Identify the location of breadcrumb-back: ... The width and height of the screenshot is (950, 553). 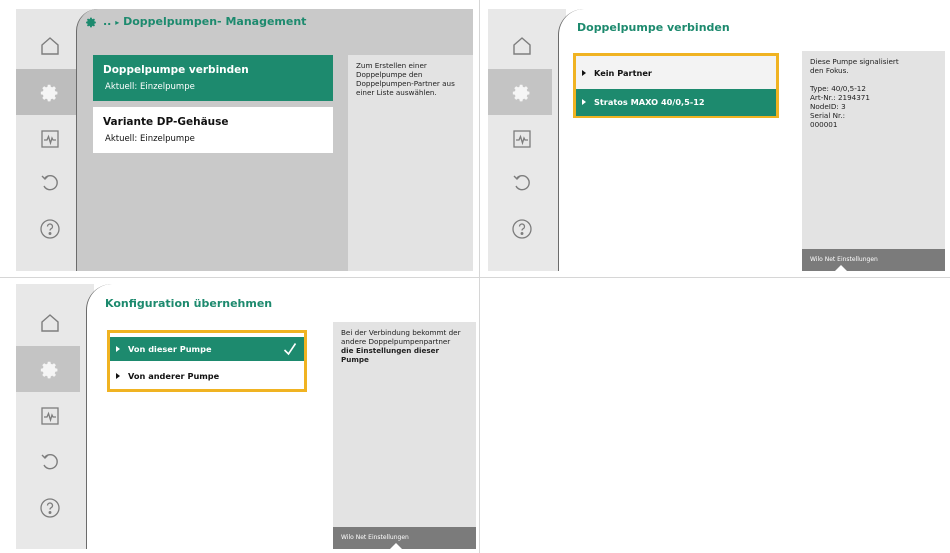
(107, 21).